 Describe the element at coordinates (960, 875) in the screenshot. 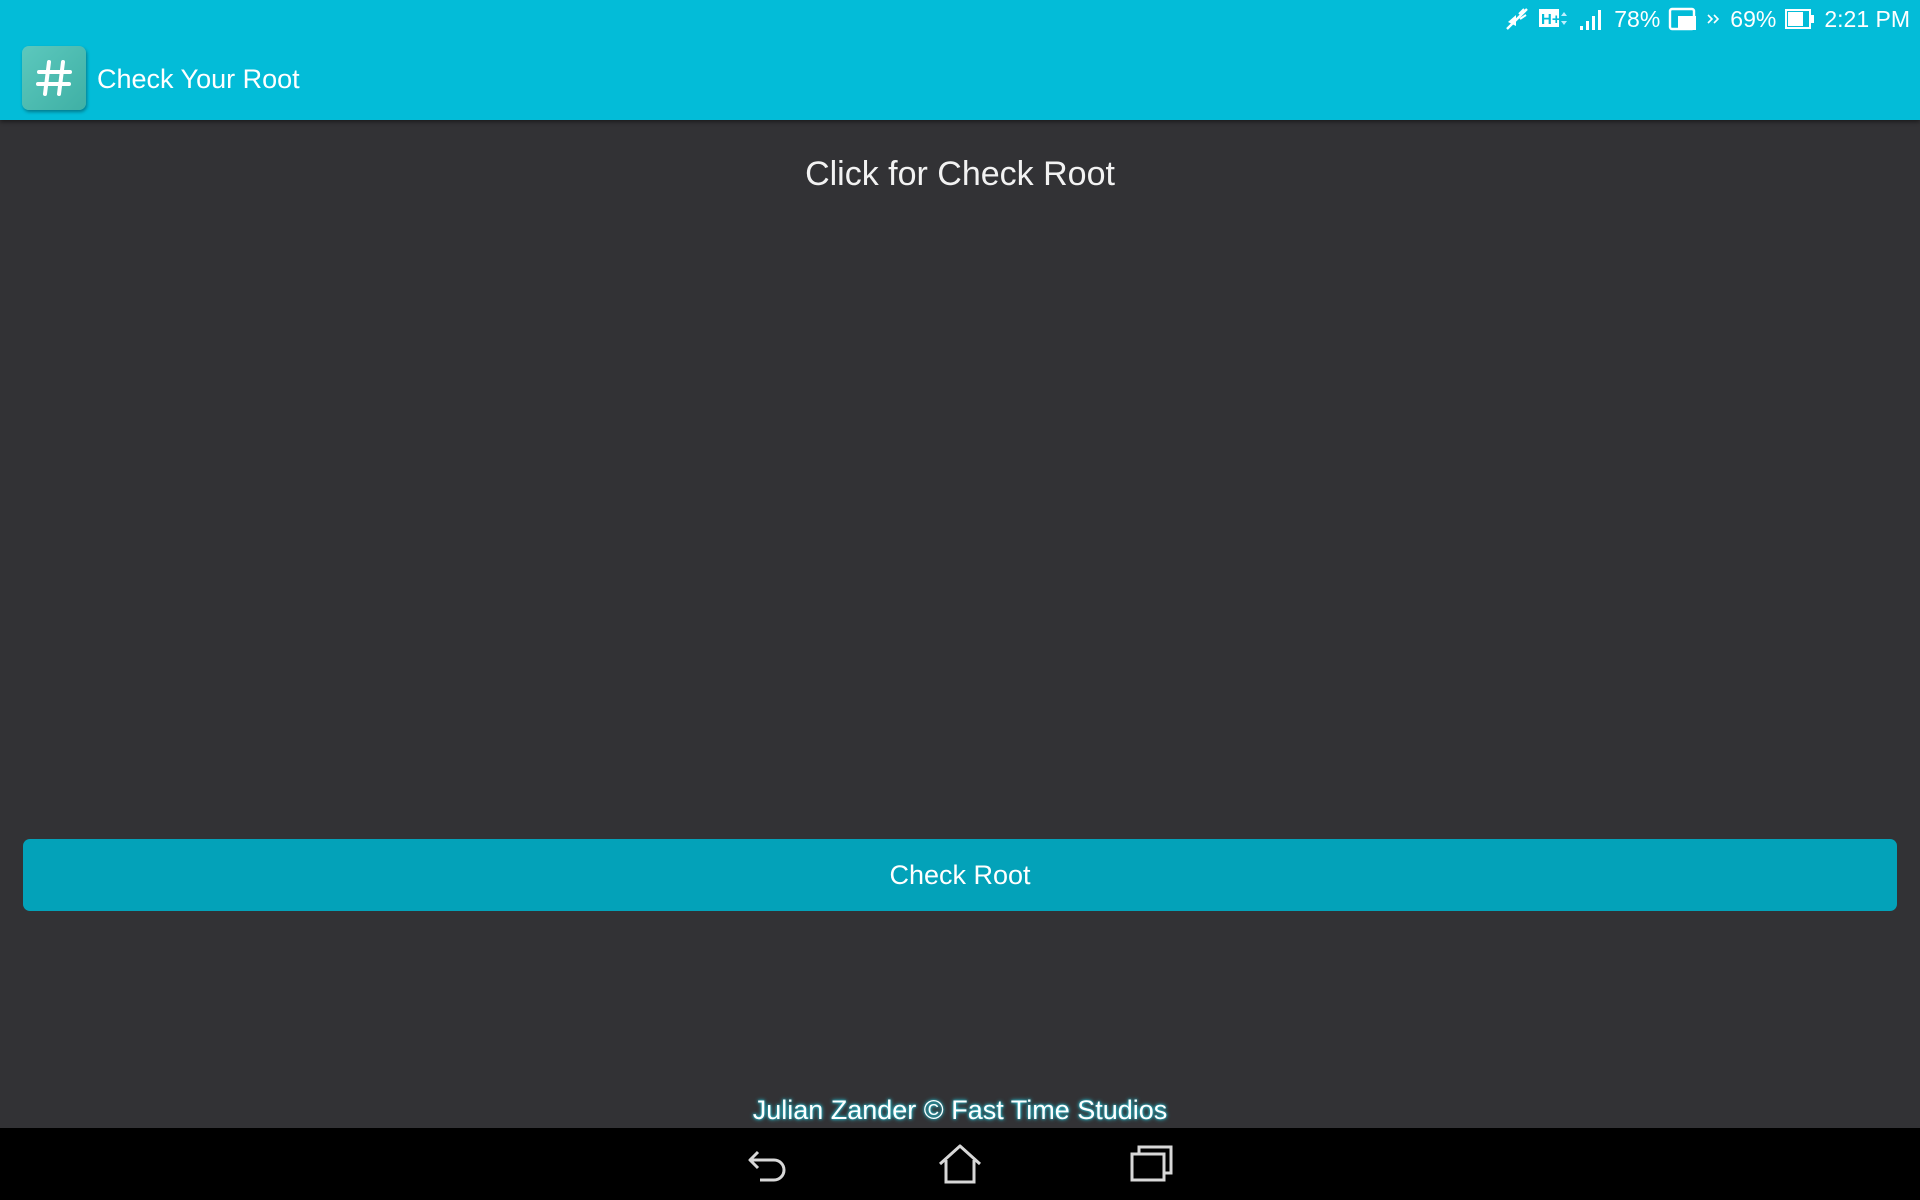

I see `check-root-button: Check Root` at that location.